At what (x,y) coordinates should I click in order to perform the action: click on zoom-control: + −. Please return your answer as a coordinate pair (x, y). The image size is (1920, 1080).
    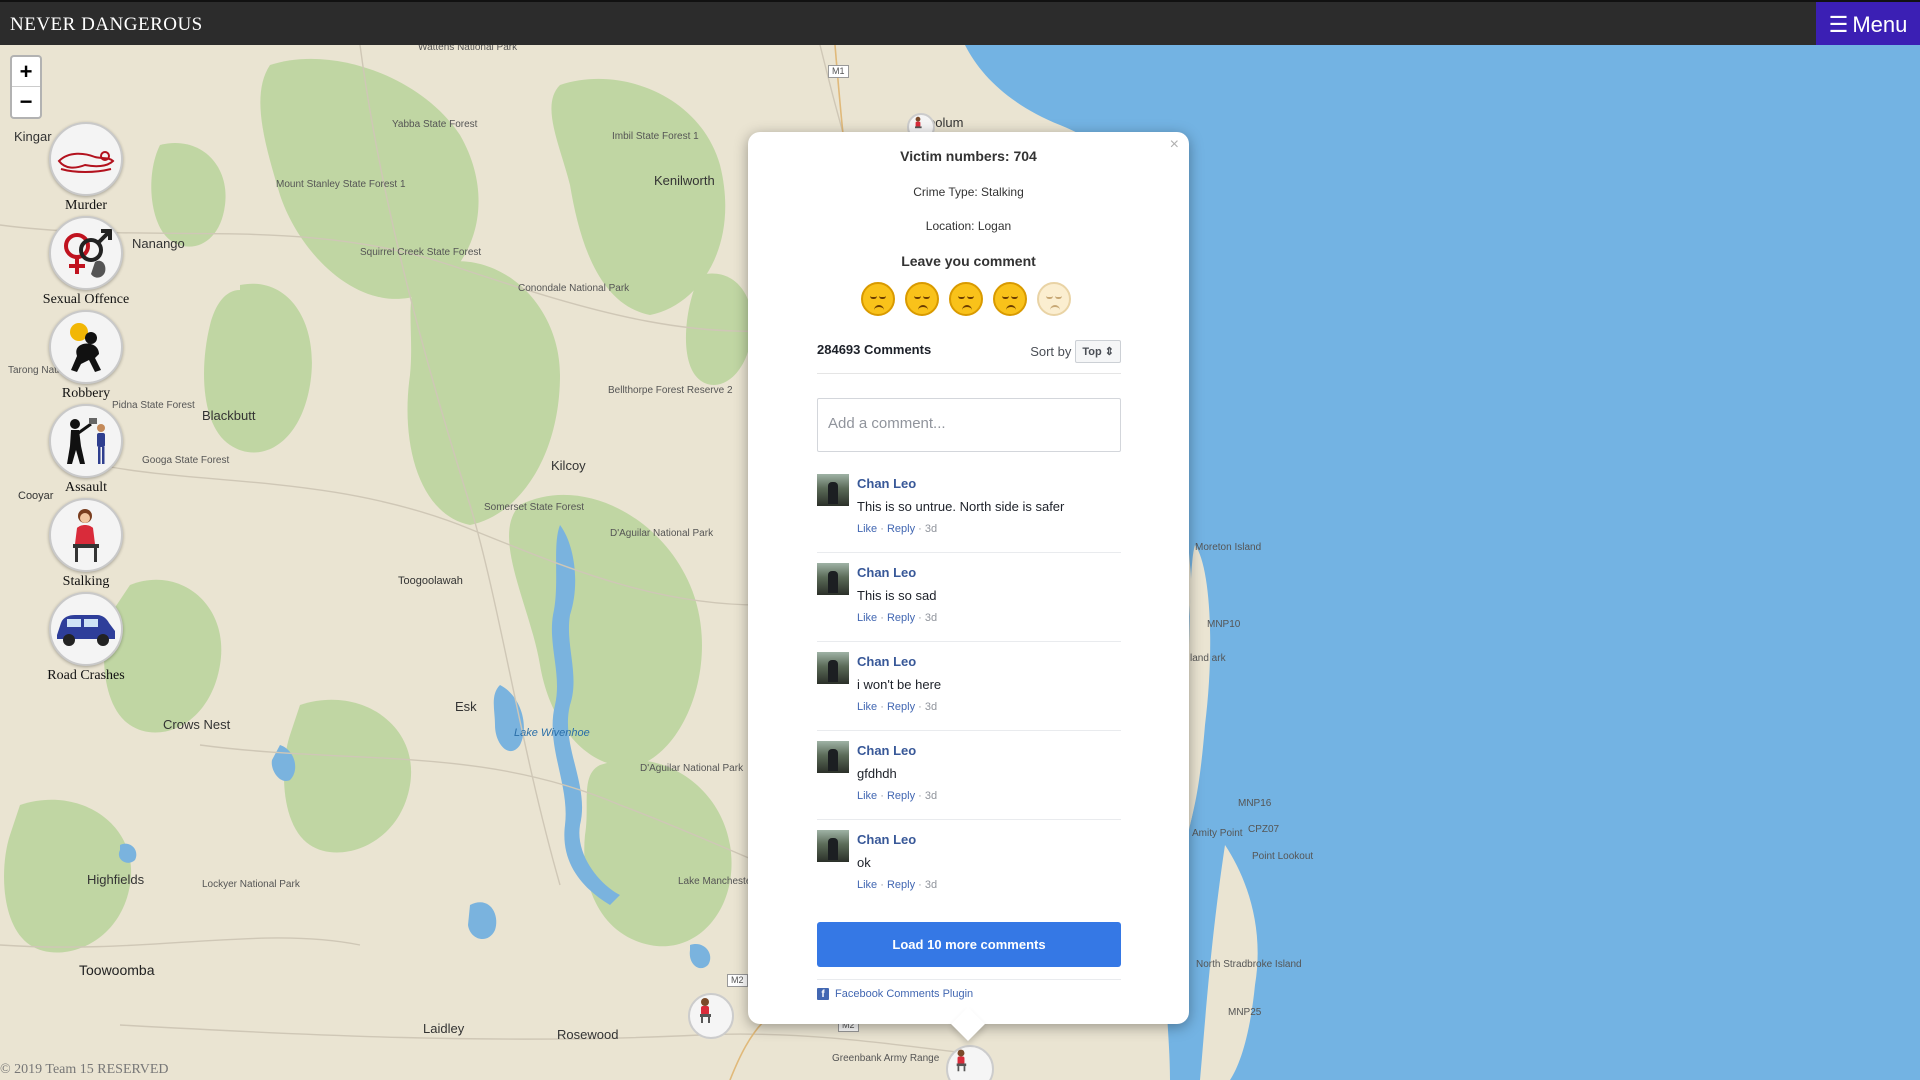
    Looking at the image, I should click on (26, 87).